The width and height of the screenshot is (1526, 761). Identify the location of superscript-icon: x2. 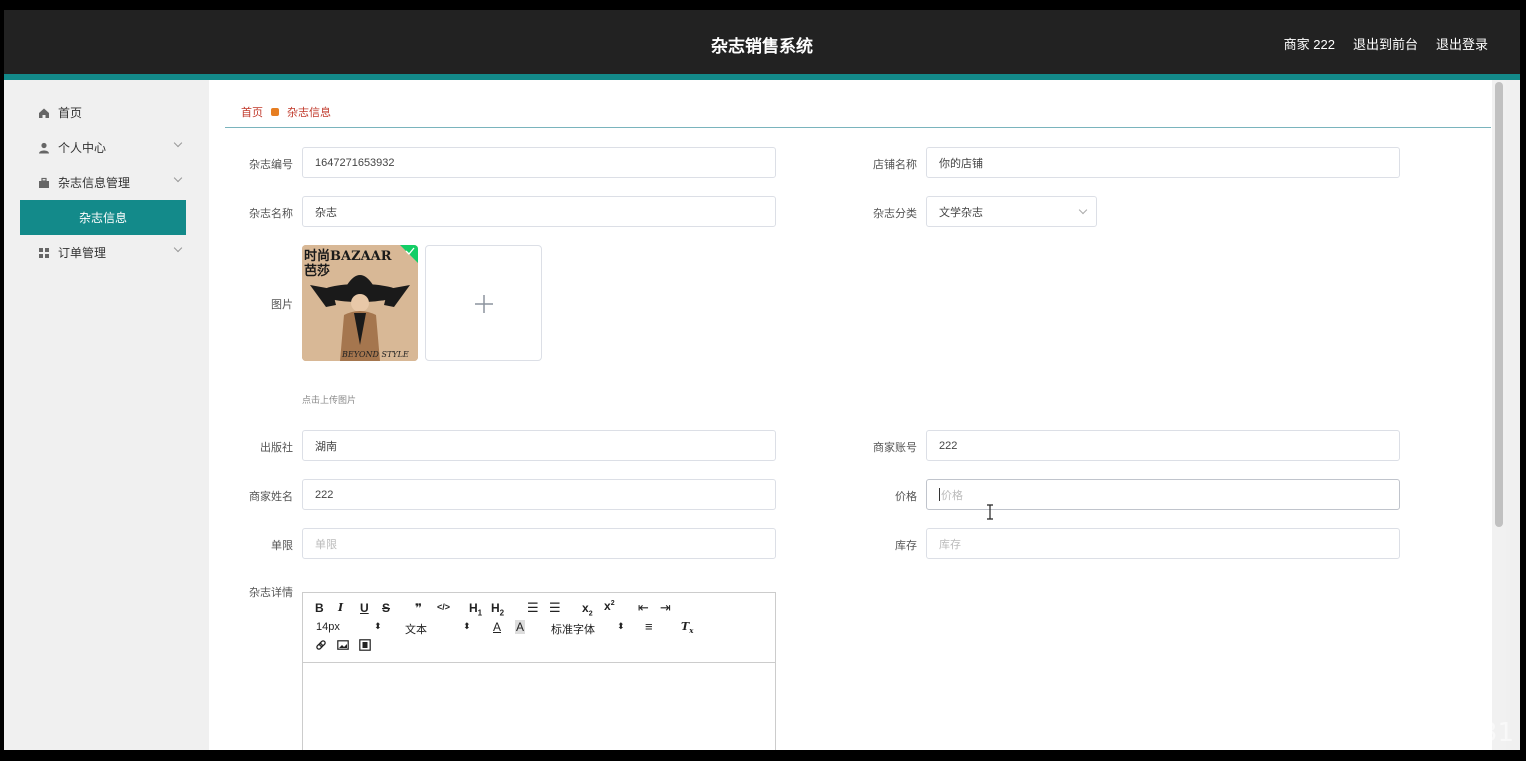
(609, 606).